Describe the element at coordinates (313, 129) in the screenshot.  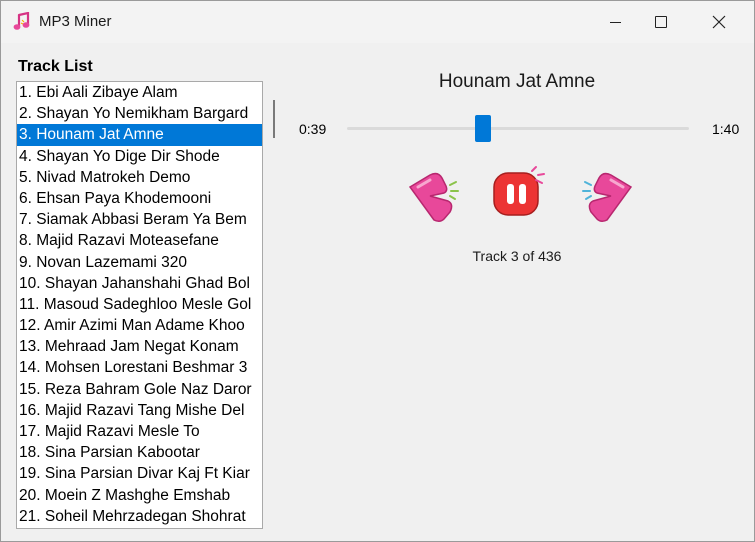
I see `current-time: 0:39` at that location.